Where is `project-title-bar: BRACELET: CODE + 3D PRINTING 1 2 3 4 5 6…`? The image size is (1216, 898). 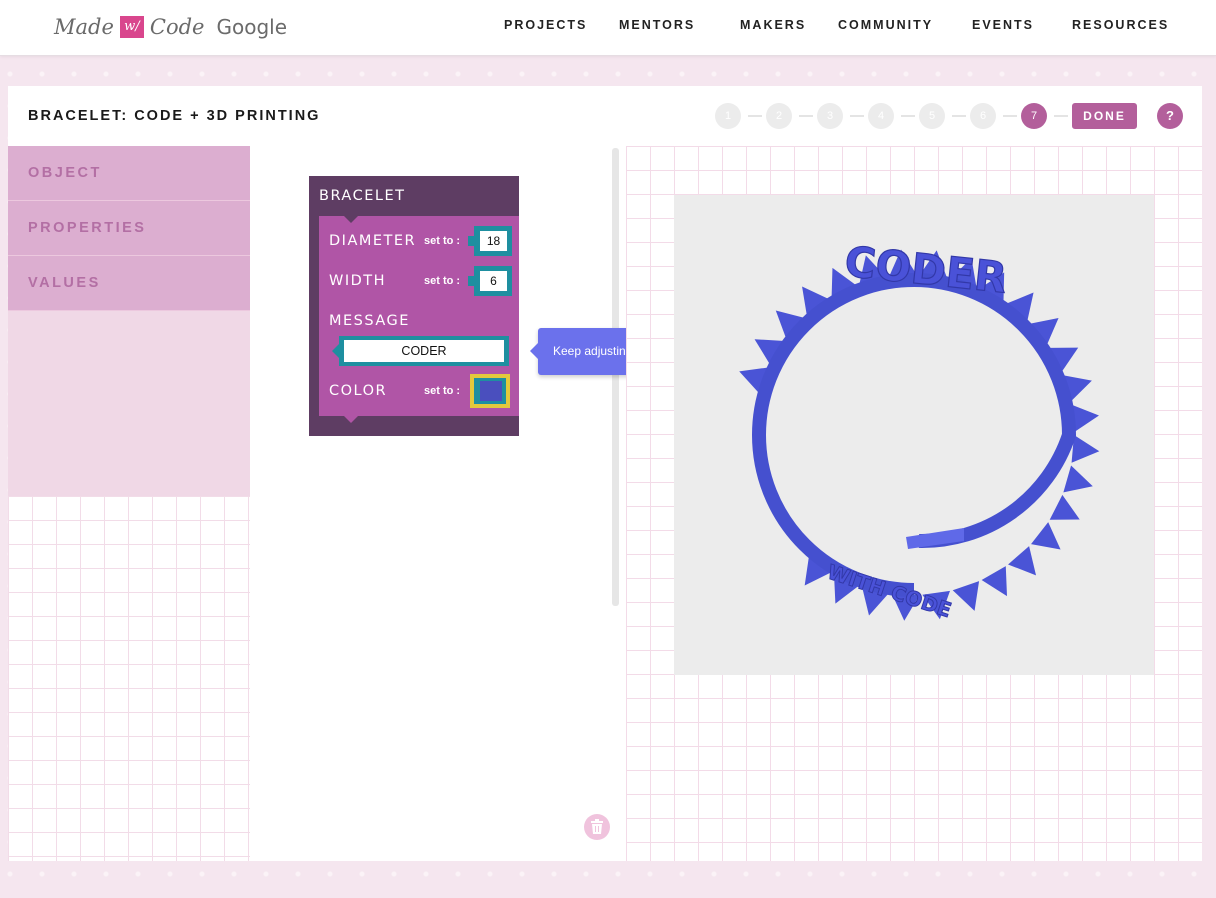 project-title-bar: BRACELET: CODE + 3D PRINTING 1 2 3 4 5 6… is located at coordinates (605, 116).